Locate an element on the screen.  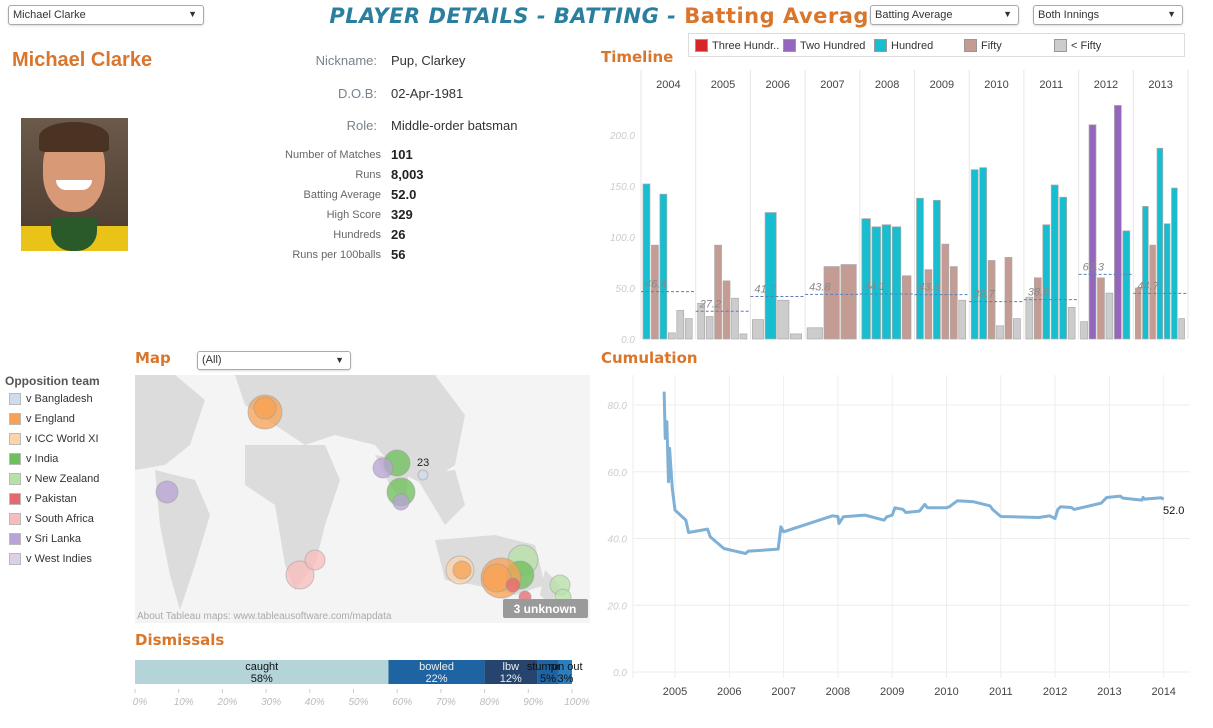
legend-item: Fifty is located at coordinates (983, 45).